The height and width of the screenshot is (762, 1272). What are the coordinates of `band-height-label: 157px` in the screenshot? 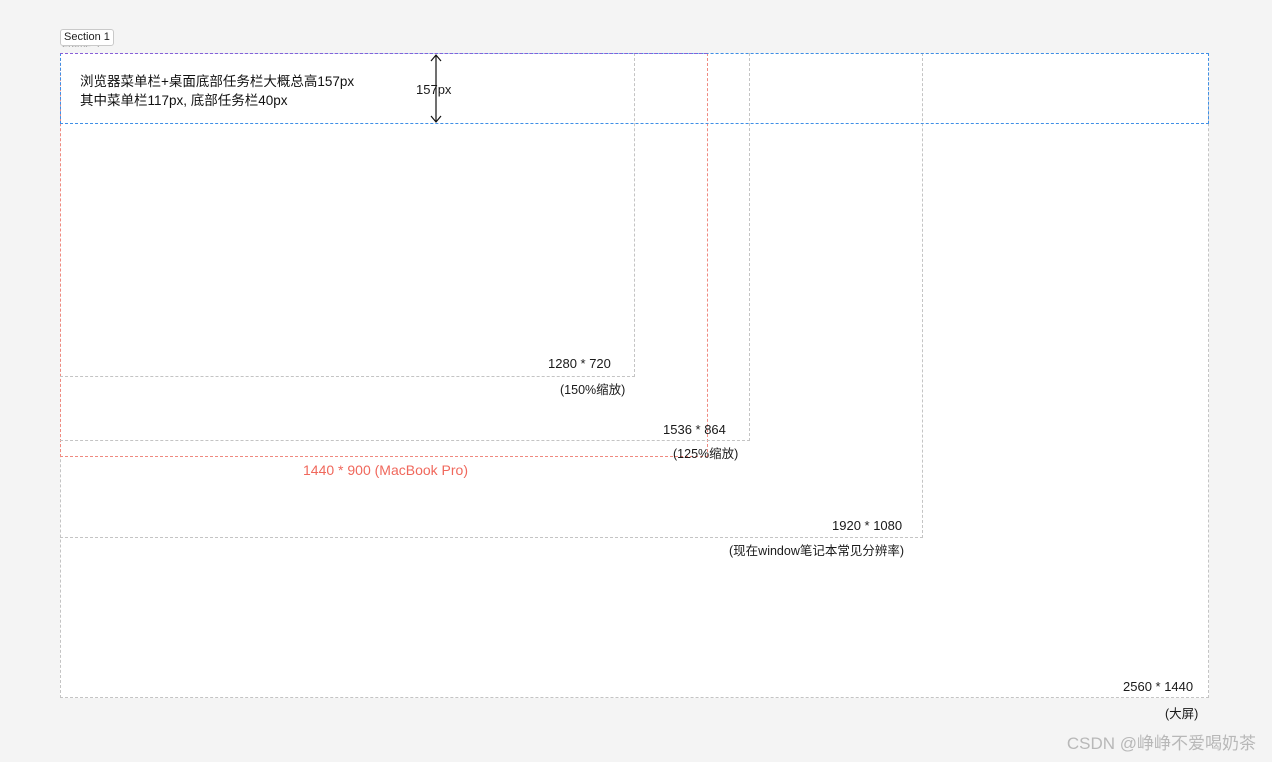 It's located at (434, 89).